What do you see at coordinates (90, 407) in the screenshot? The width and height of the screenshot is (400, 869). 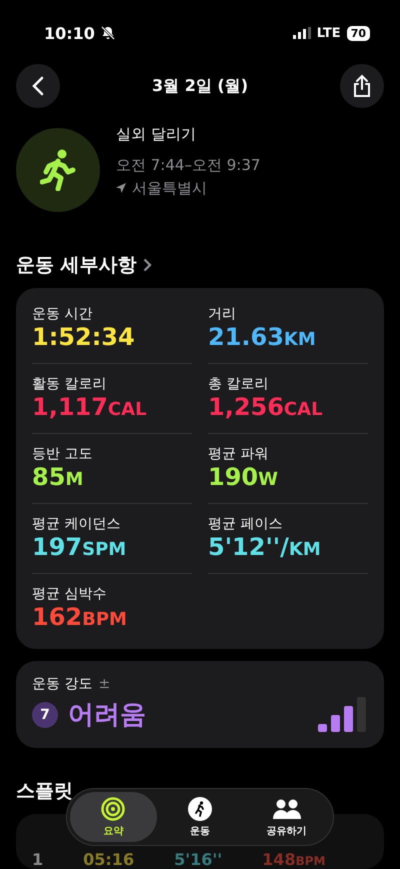 I see `metric-value: 1,117CAL` at bounding box center [90, 407].